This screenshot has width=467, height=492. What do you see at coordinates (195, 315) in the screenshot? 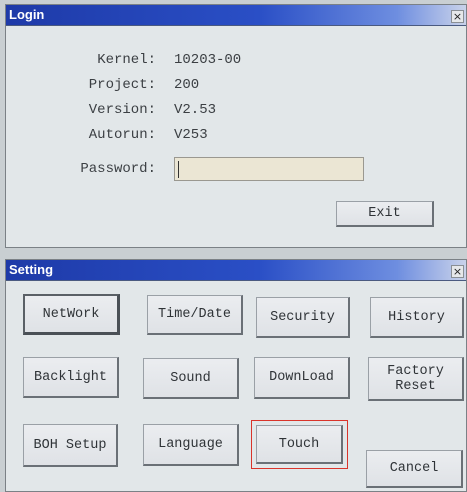
I see `time-date-button: Time/Date` at bounding box center [195, 315].